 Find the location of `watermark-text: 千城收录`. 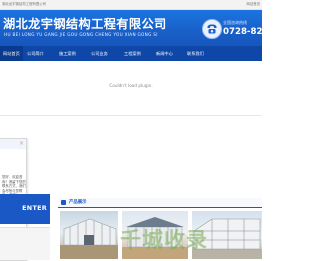

watermark-text: 千城收录 is located at coordinates (164, 240).